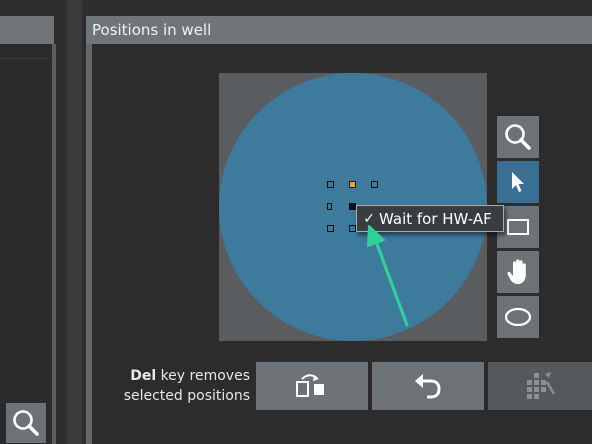 The image size is (592, 444). I want to click on left-zoom-button, so click(26, 423).